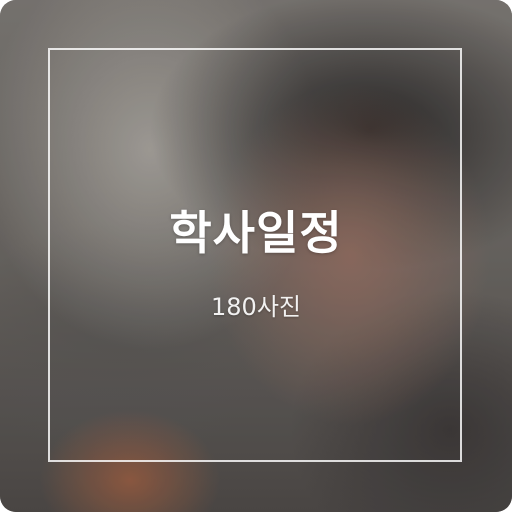 The height and width of the screenshot is (512, 512). Describe the element at coordinates (256, 307) in the screenshot. I see `album-photo-count: 180사진` at that location.